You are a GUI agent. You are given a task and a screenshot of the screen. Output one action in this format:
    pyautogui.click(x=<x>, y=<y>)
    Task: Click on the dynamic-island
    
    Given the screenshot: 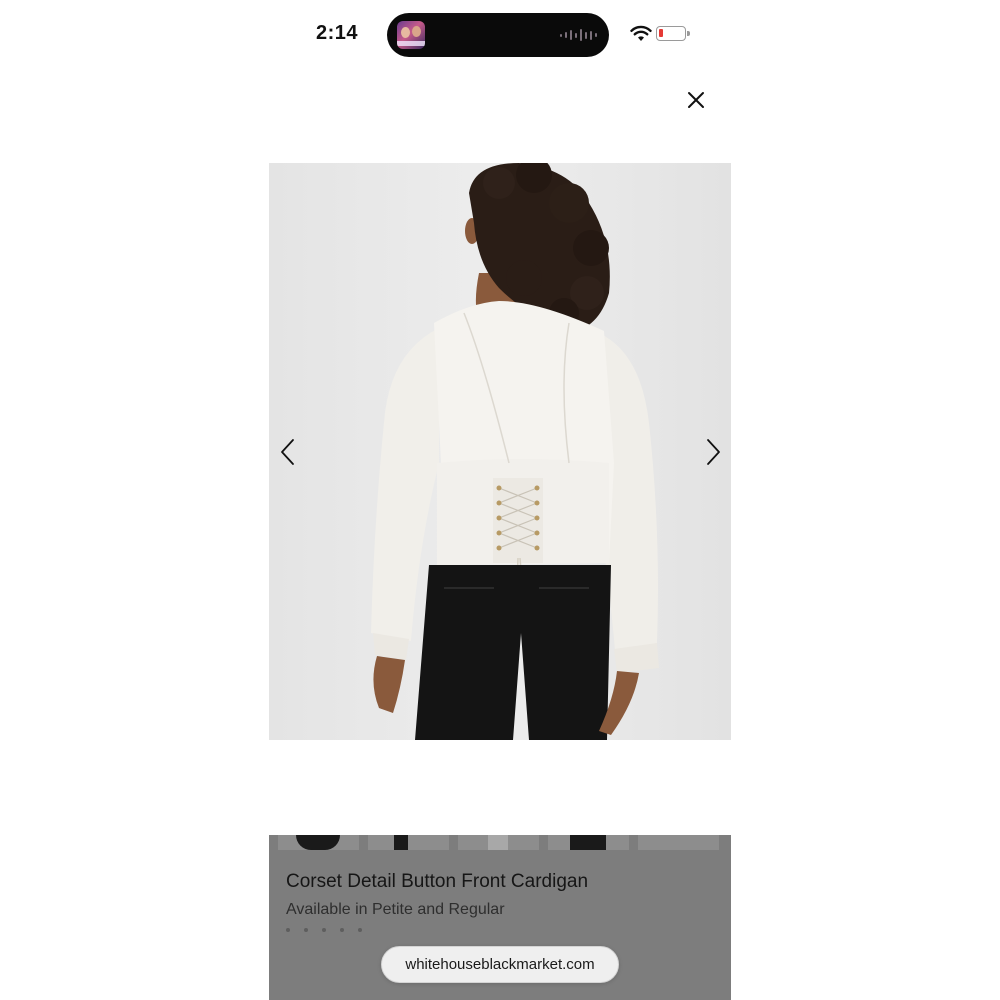 What is the action you would take?
    pyautogui.click(x=498, y=35)
    